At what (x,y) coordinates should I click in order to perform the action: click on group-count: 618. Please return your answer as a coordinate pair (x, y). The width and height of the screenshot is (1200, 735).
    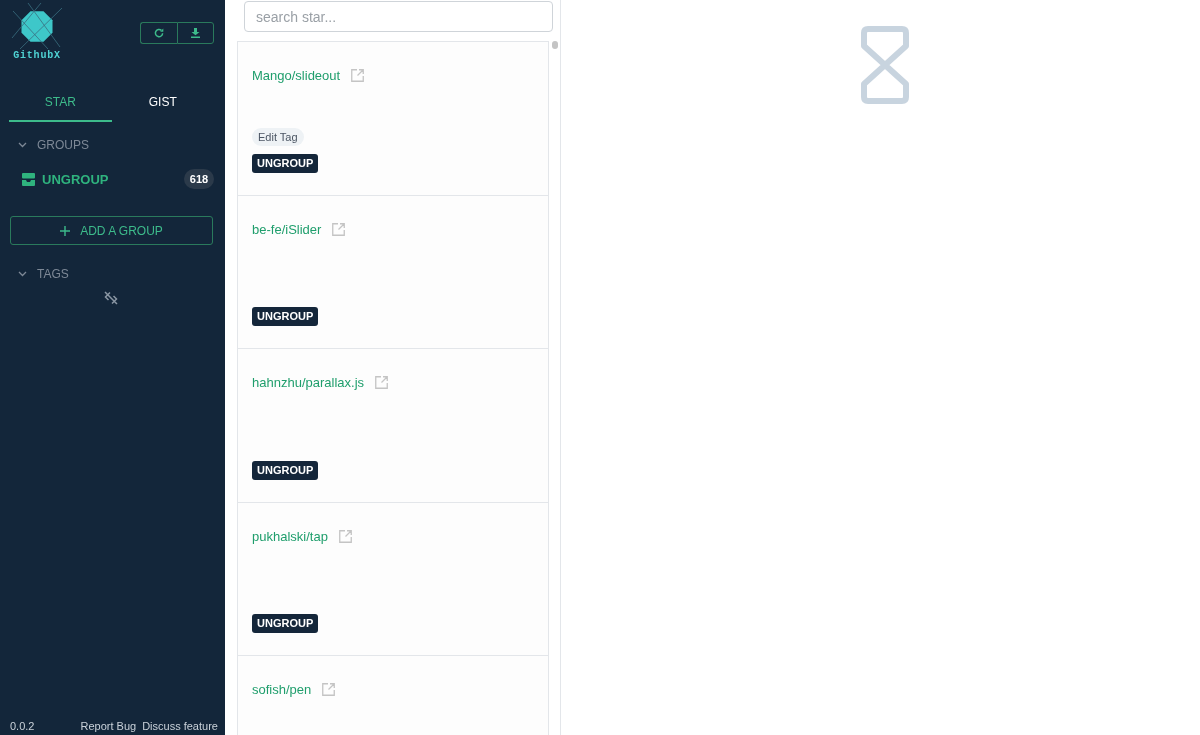
    Looking at the image, I should click on (199, 179).